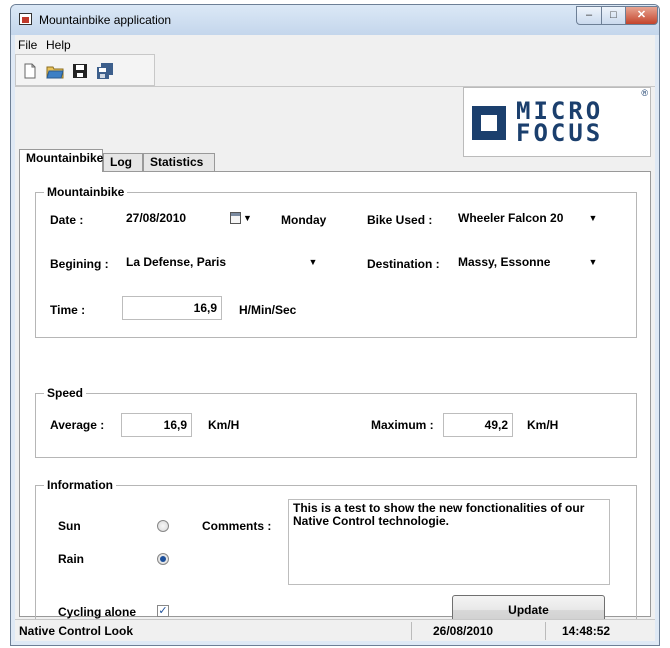 This screenshot has height=648, width=670. What do you see at coordinates (79, 264) in the screenshot?
I see `begining-label: Begining :` at bounding box center [79, 264].